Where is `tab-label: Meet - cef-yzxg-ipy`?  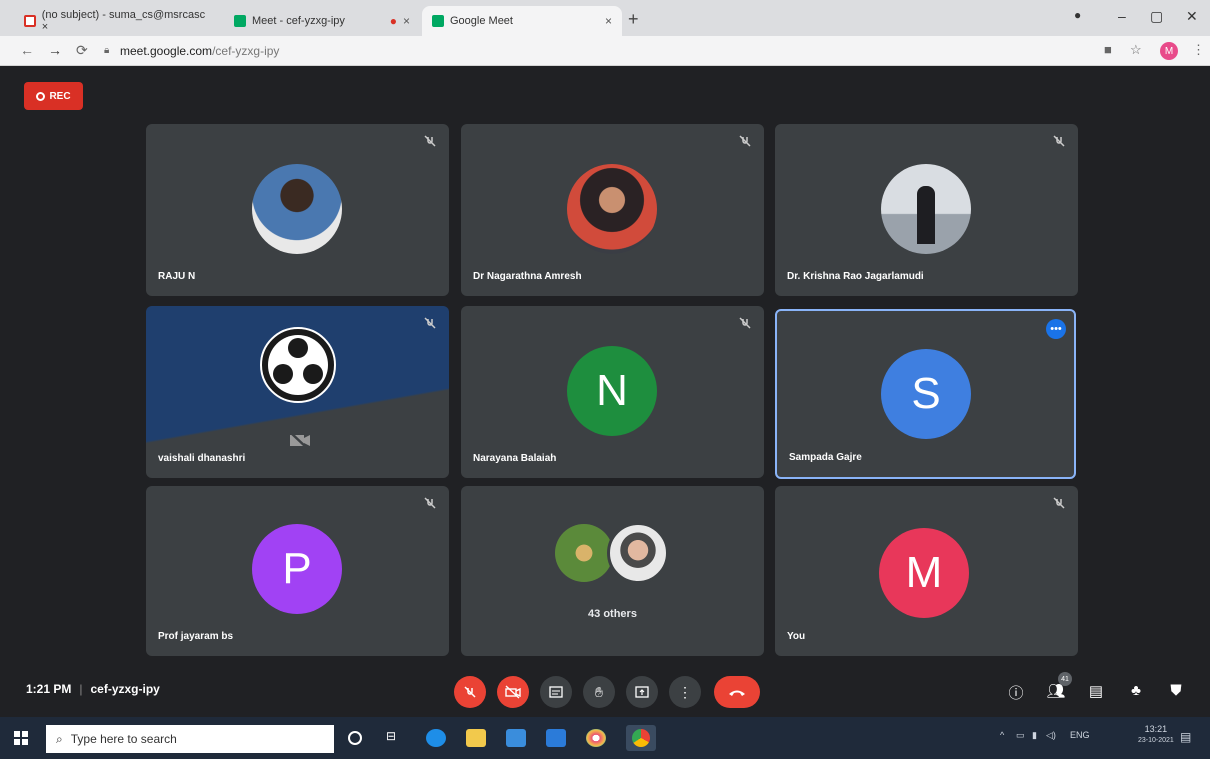 tab-label: Meet - cef-yzxg-ipy is located at coordinates (298, 21).